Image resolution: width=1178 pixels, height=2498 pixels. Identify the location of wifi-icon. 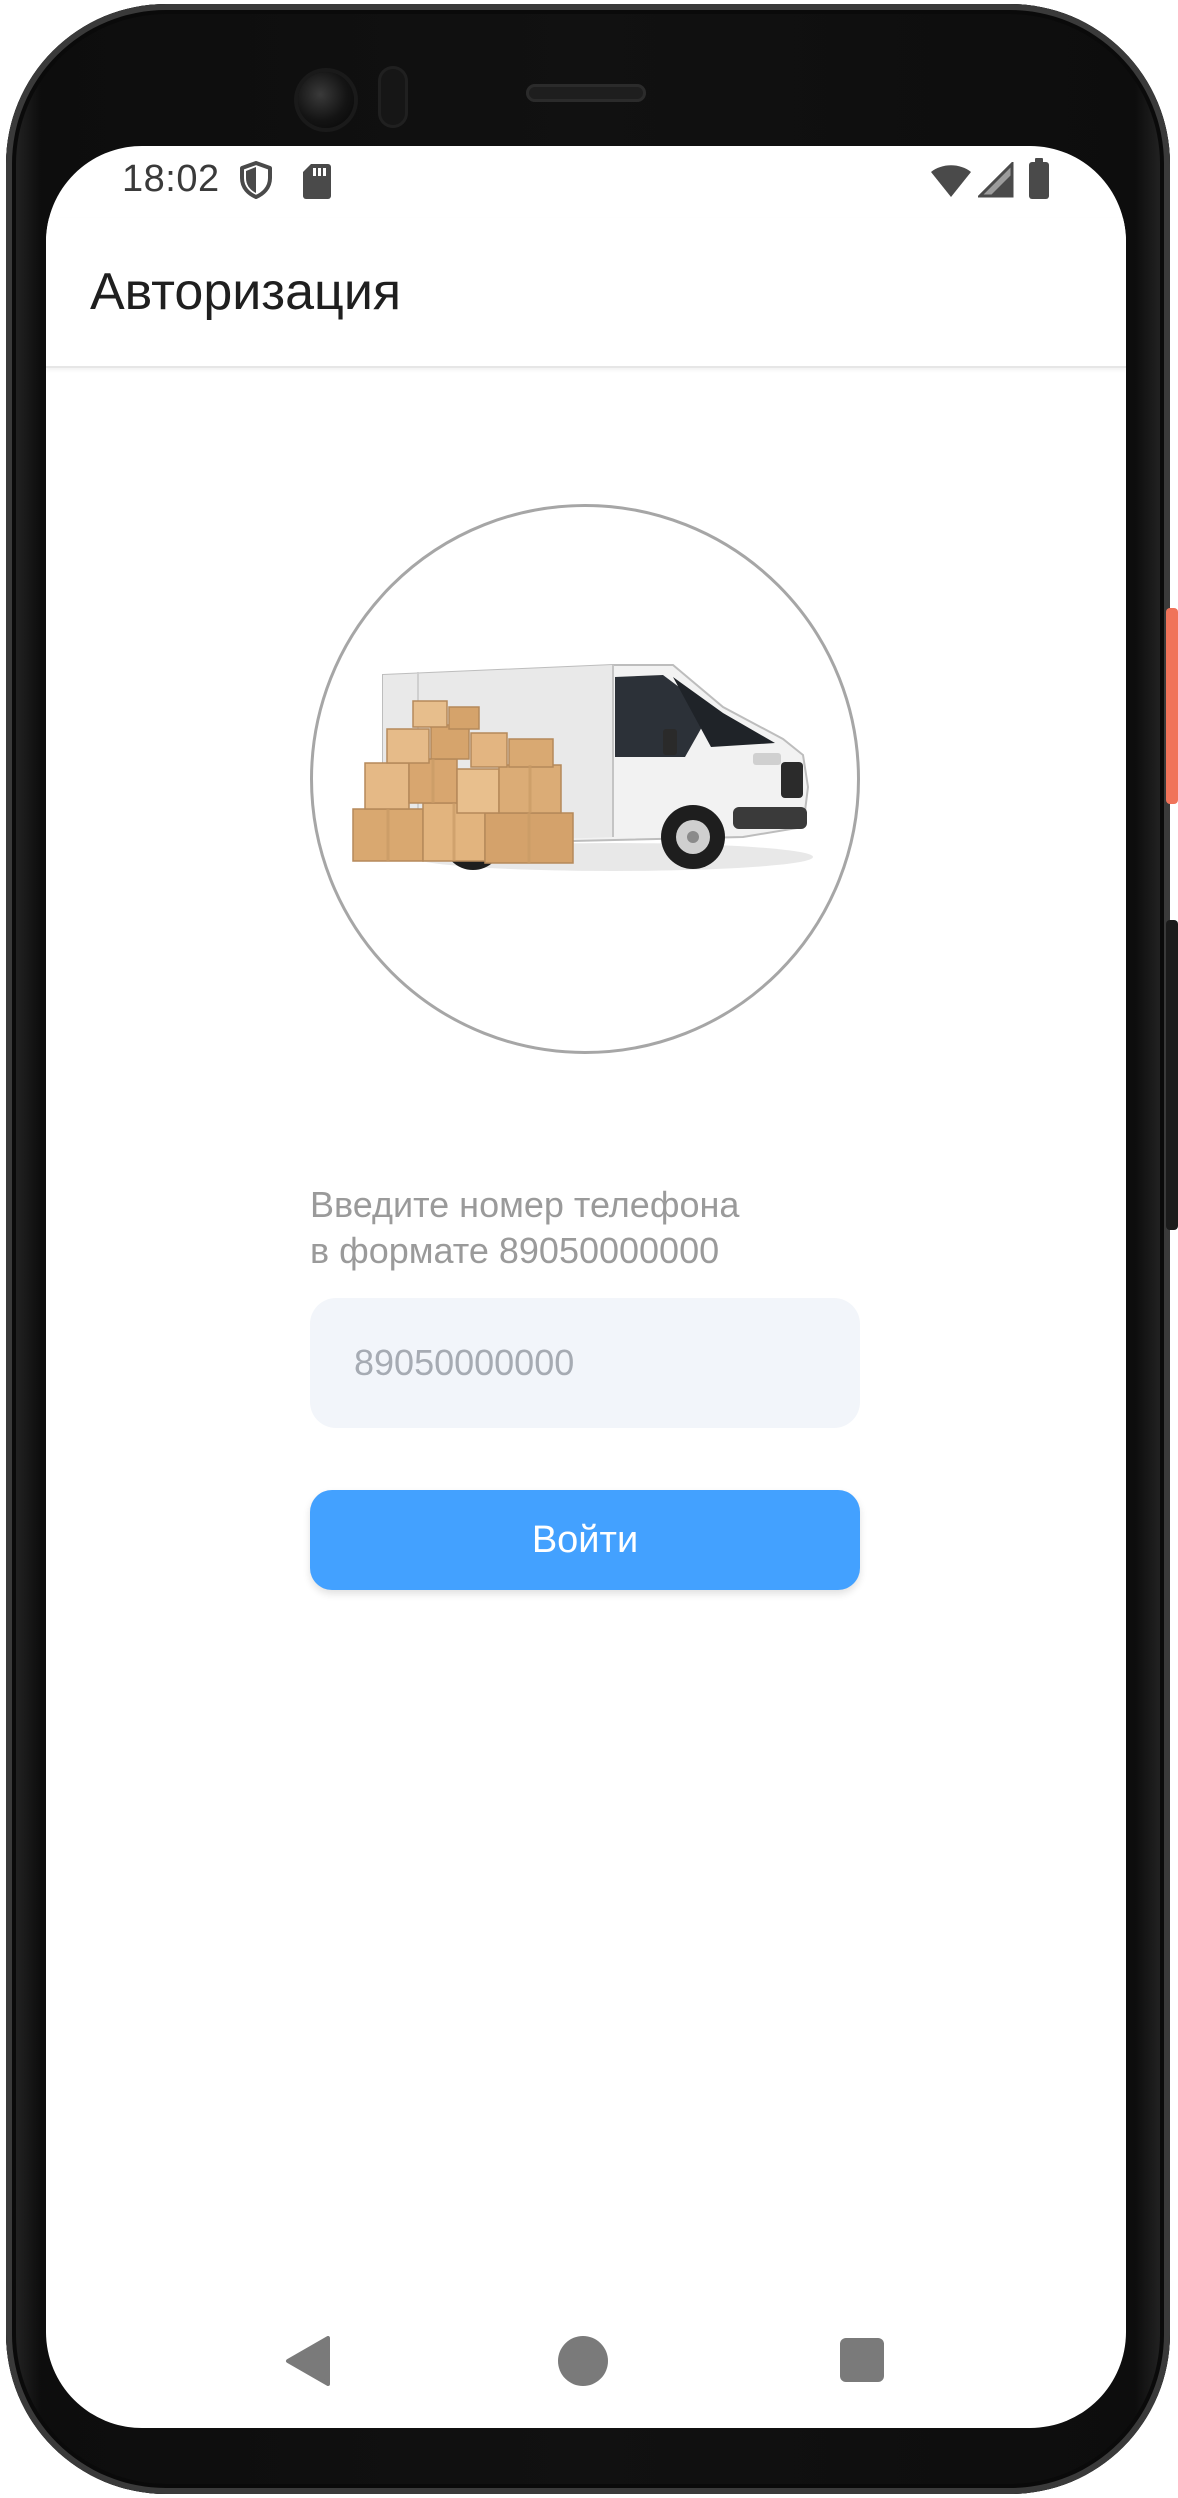
(951, 181).